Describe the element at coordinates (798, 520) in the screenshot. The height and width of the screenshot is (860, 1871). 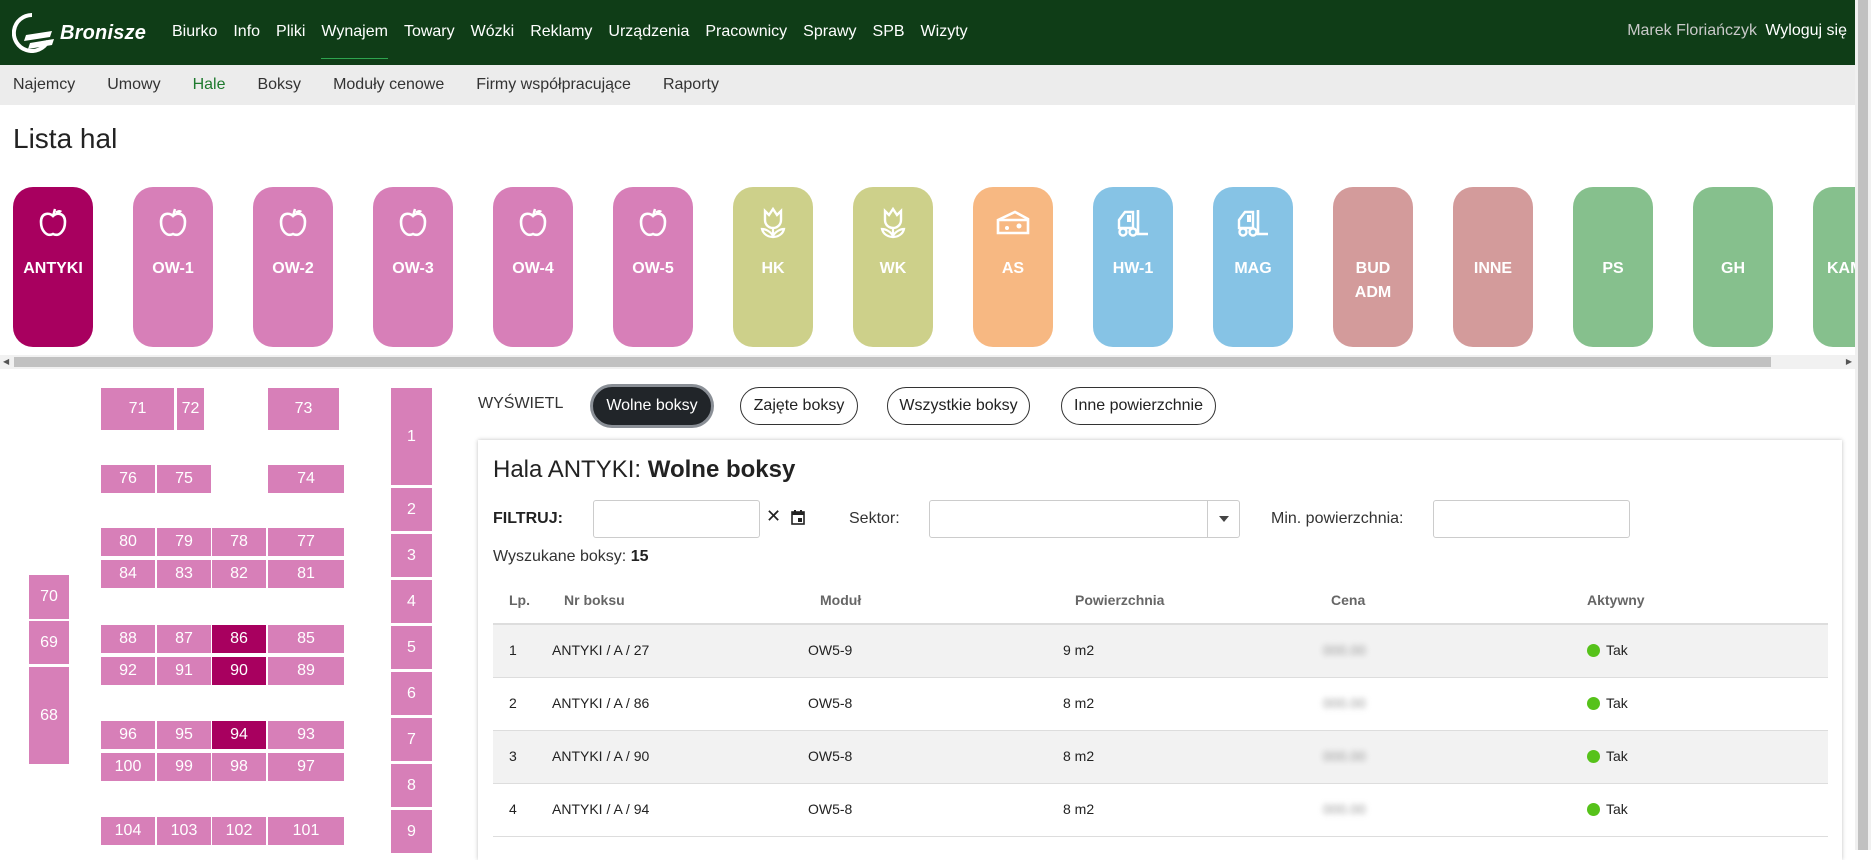
I see `calendar-icon` at that location.